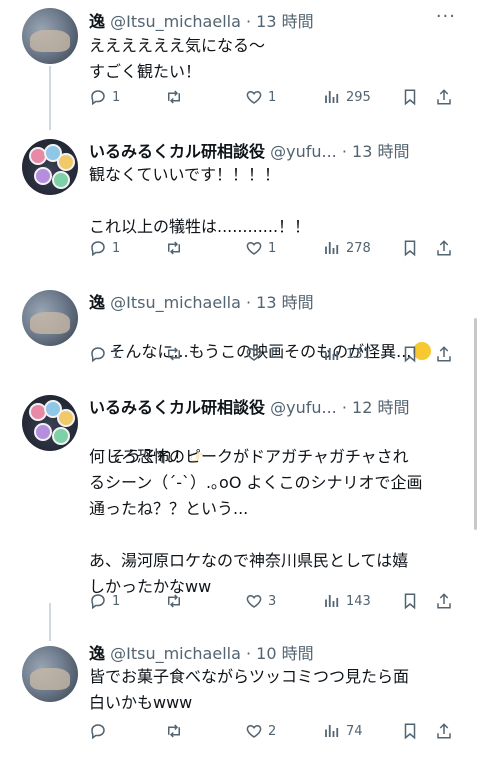 This screenshot has height=758, width=480. I want to click on reply-button, so click(98, 731).